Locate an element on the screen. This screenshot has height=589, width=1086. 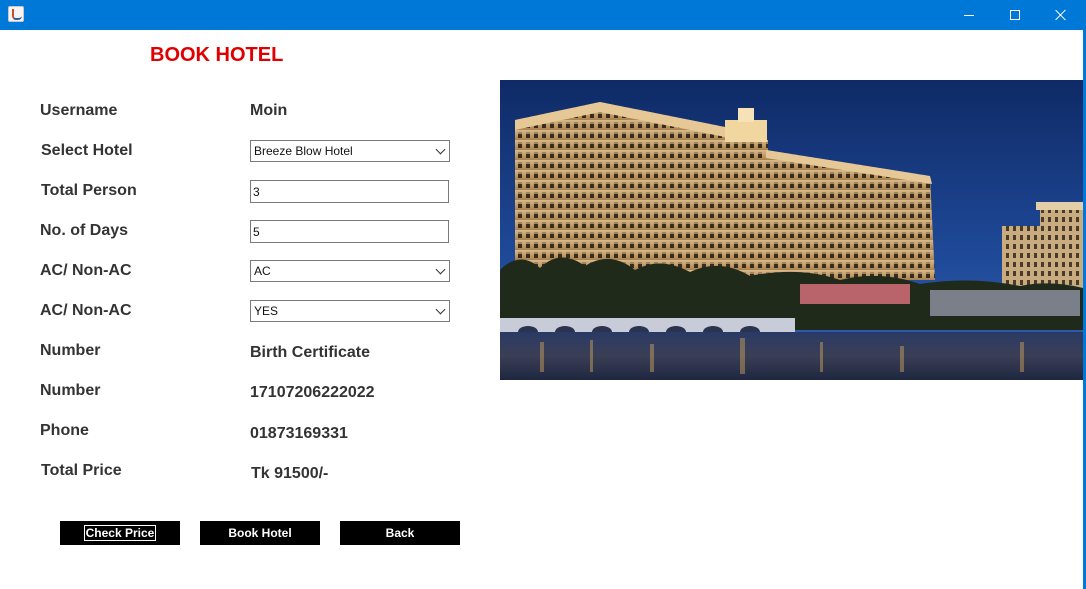
username-value: Moin is located at coordinates (269, 110).